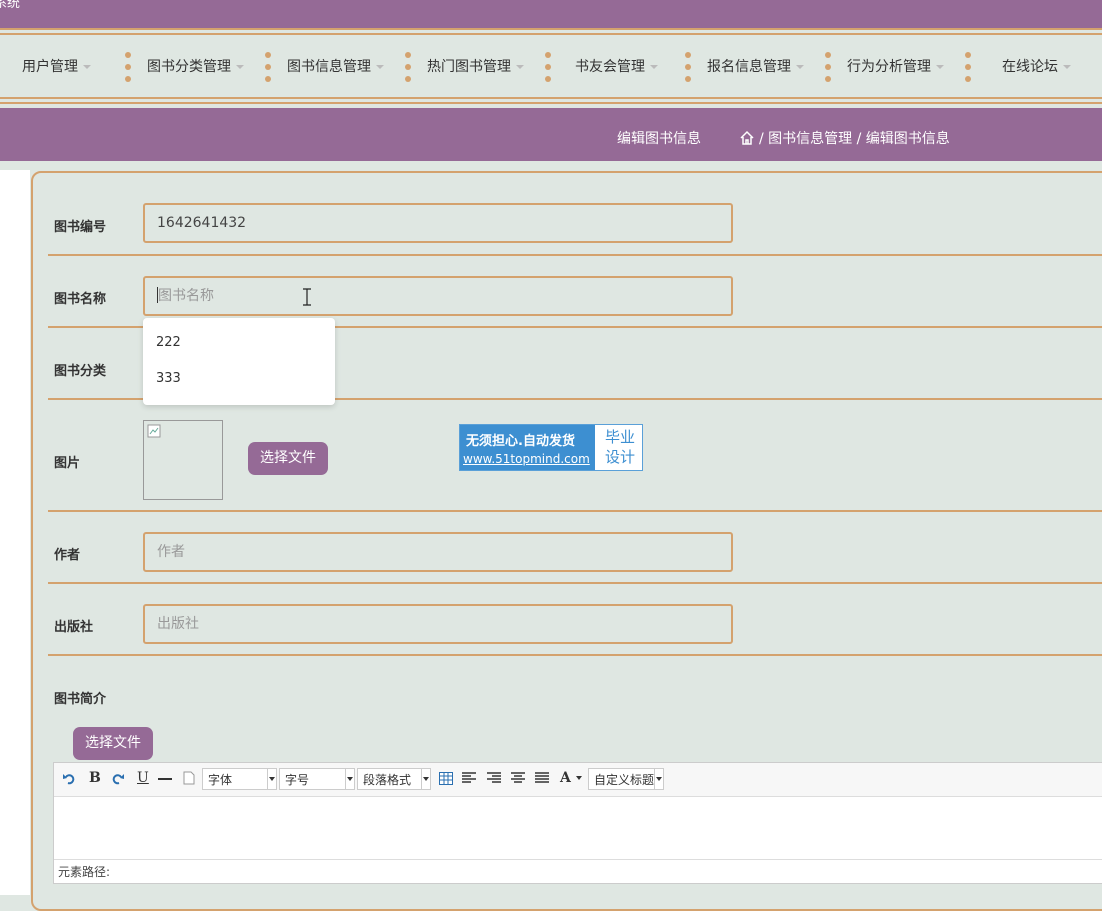 This screenshot has height=911, width=1102. Describe the element at coordinates (438, 296) in the screenshot. I see `book-name-field: 图书名称` at that location.